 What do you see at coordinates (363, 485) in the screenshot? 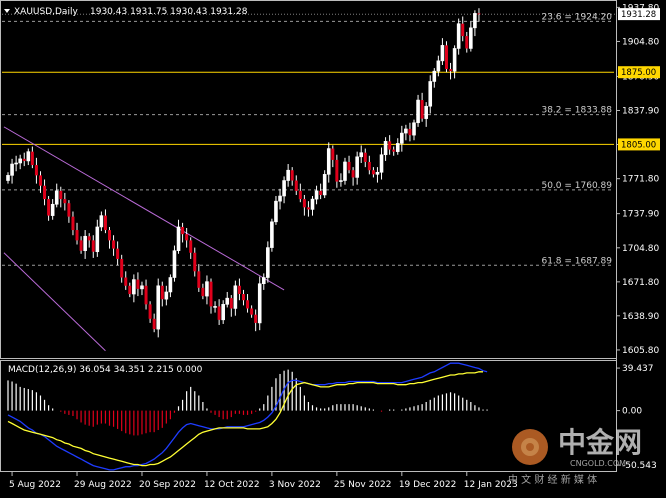
I see `date-tick-label: 25 Nov 2022` at bounding box center [363, 485].